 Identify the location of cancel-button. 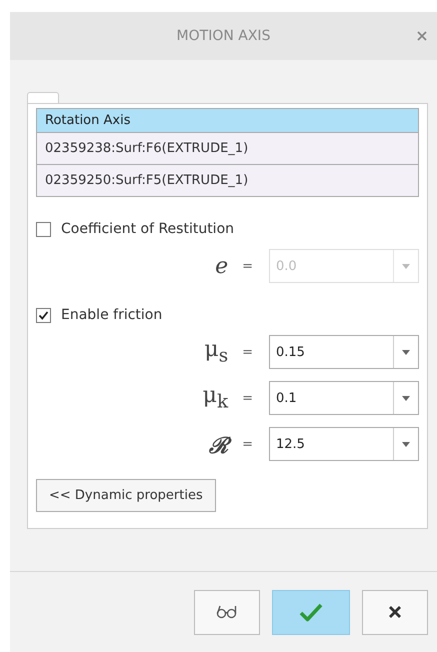
(395, 612).